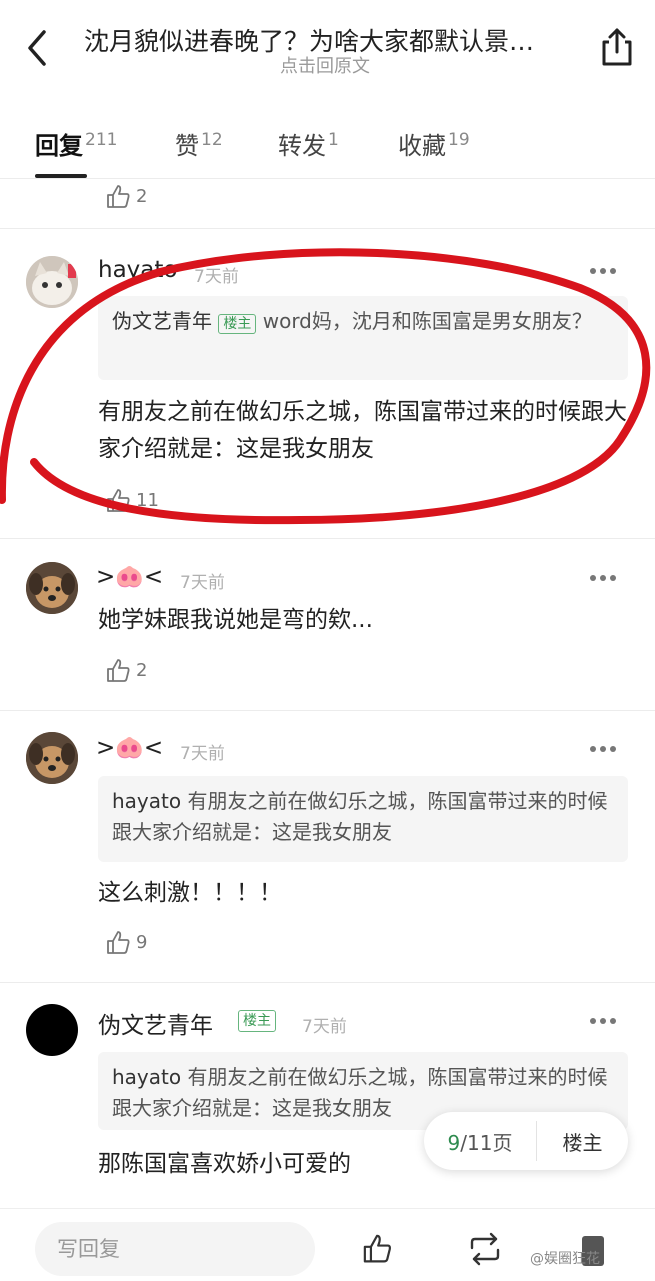 Image resolution: width=655 pixels, height=1281 pixels. I want to click on username: 伪文艺青年, so click(155, 1023).